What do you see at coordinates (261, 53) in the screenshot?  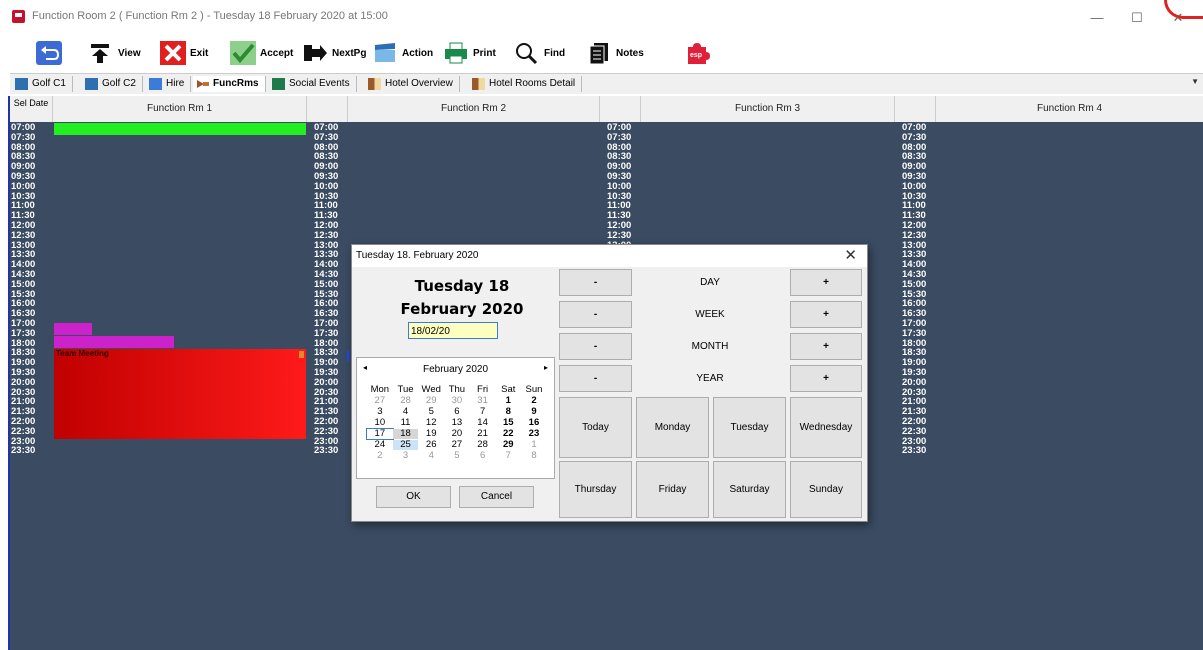 I see `accept-button: Accept` at bounding box center [261, 53].